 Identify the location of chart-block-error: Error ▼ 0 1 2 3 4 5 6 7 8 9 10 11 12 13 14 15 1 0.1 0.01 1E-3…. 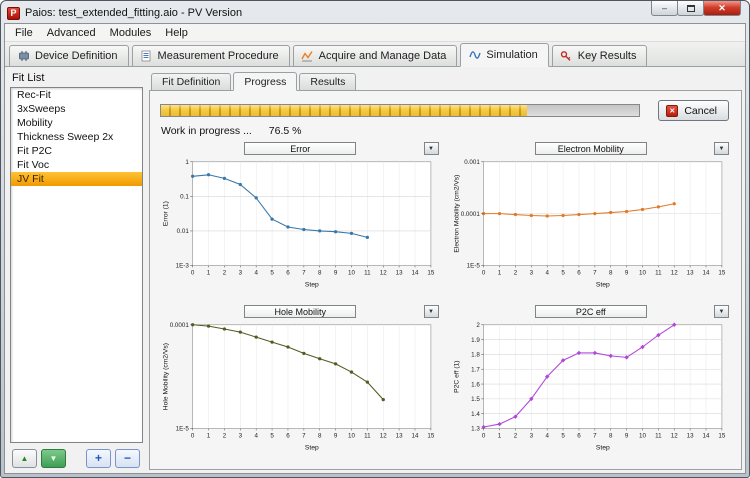
(300, 220).